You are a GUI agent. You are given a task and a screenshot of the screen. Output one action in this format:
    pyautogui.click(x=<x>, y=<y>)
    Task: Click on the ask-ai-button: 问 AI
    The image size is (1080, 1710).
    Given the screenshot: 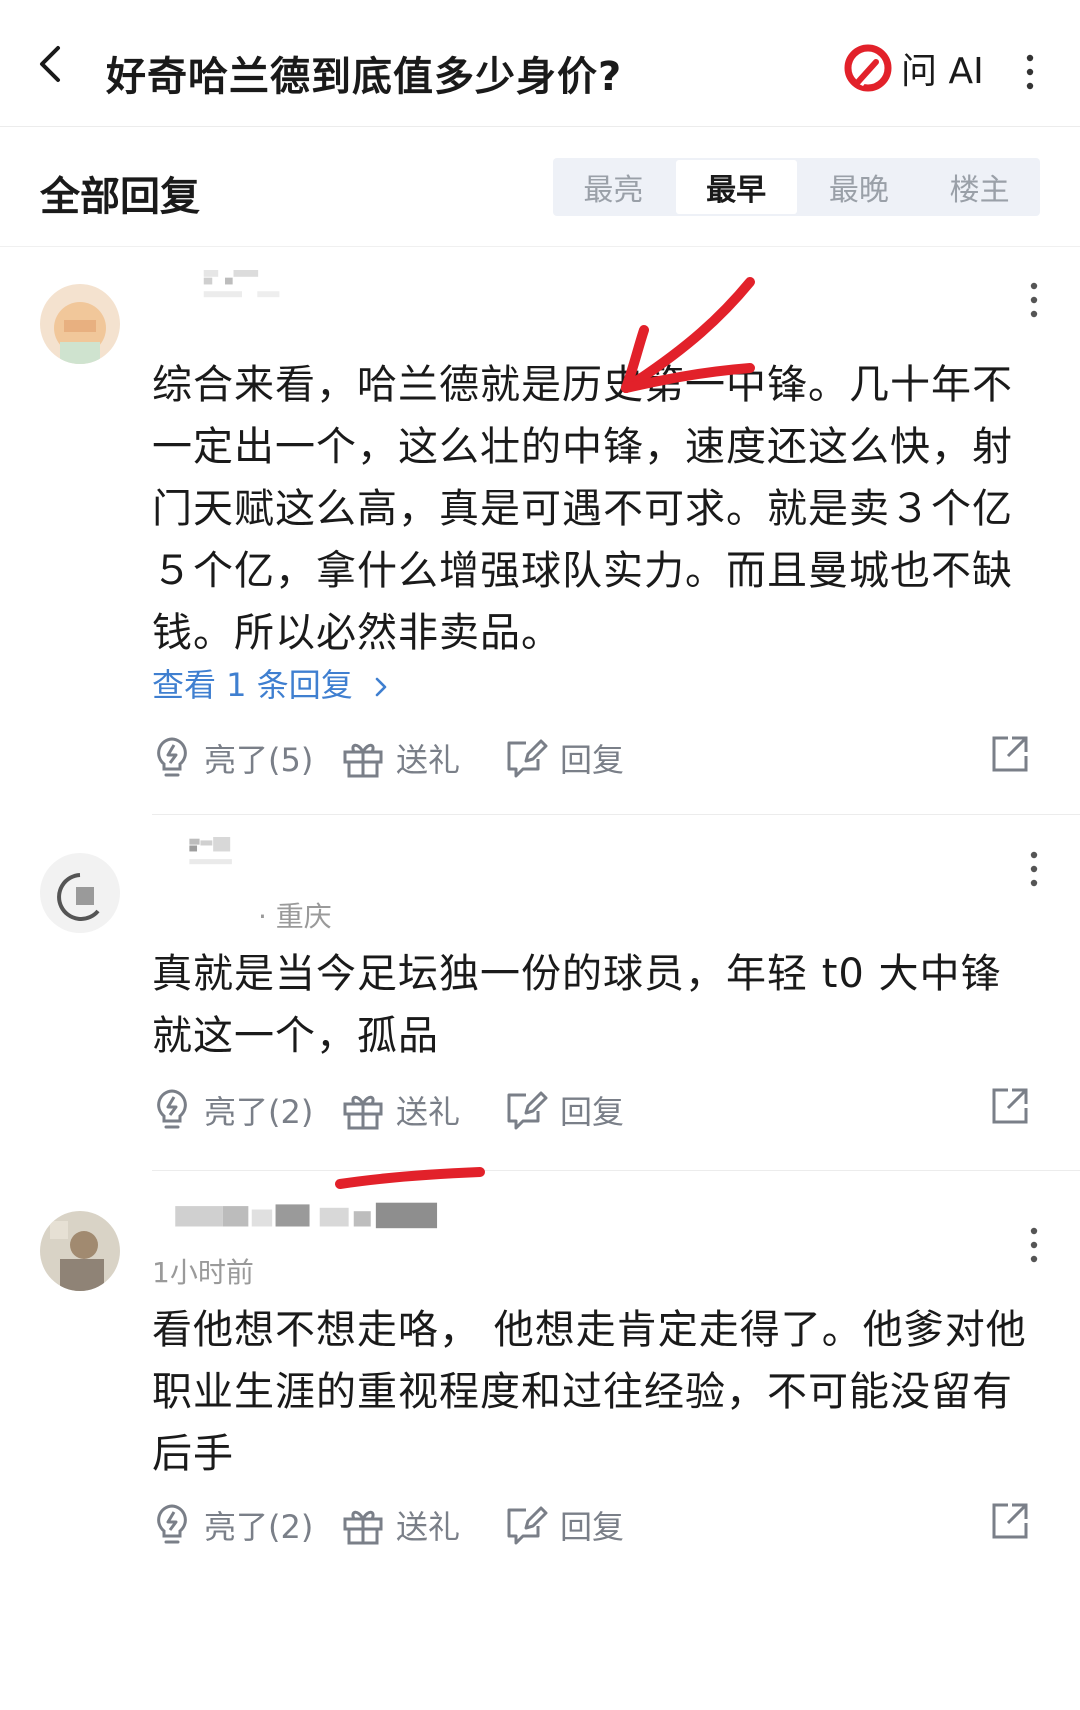 What is the action you would take?
    pyautogui.click(x=913, y=68)
    